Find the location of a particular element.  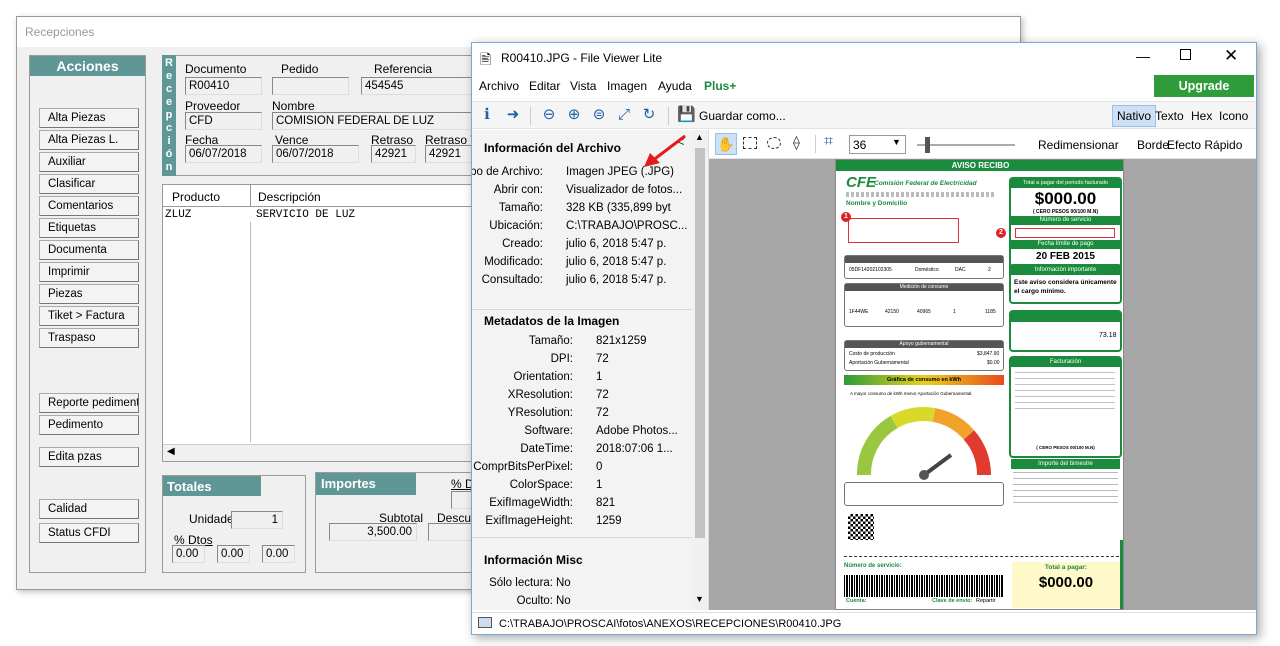

close-icon: ✕ is located at coordinates (1231, 56).